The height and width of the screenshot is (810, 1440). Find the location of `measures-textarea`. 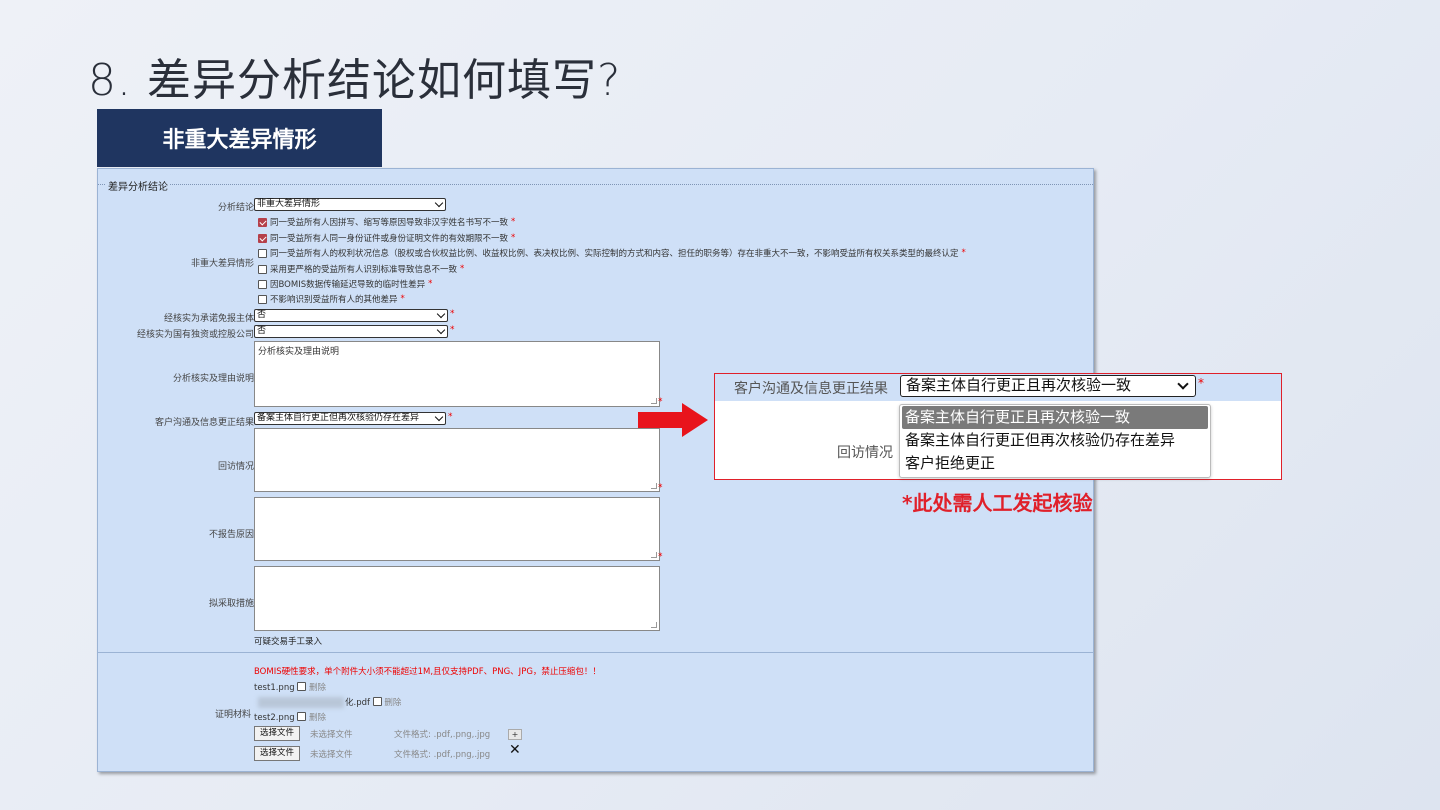

measures-textarea is located at coordinates (457, 598).